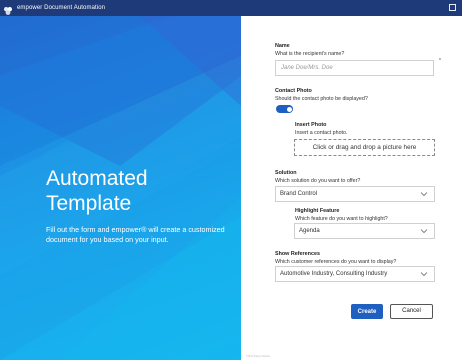 The height and width of the screenshot is (360, 462). I want to click on highlight-feature-value: Agenda, so click(309, 231).